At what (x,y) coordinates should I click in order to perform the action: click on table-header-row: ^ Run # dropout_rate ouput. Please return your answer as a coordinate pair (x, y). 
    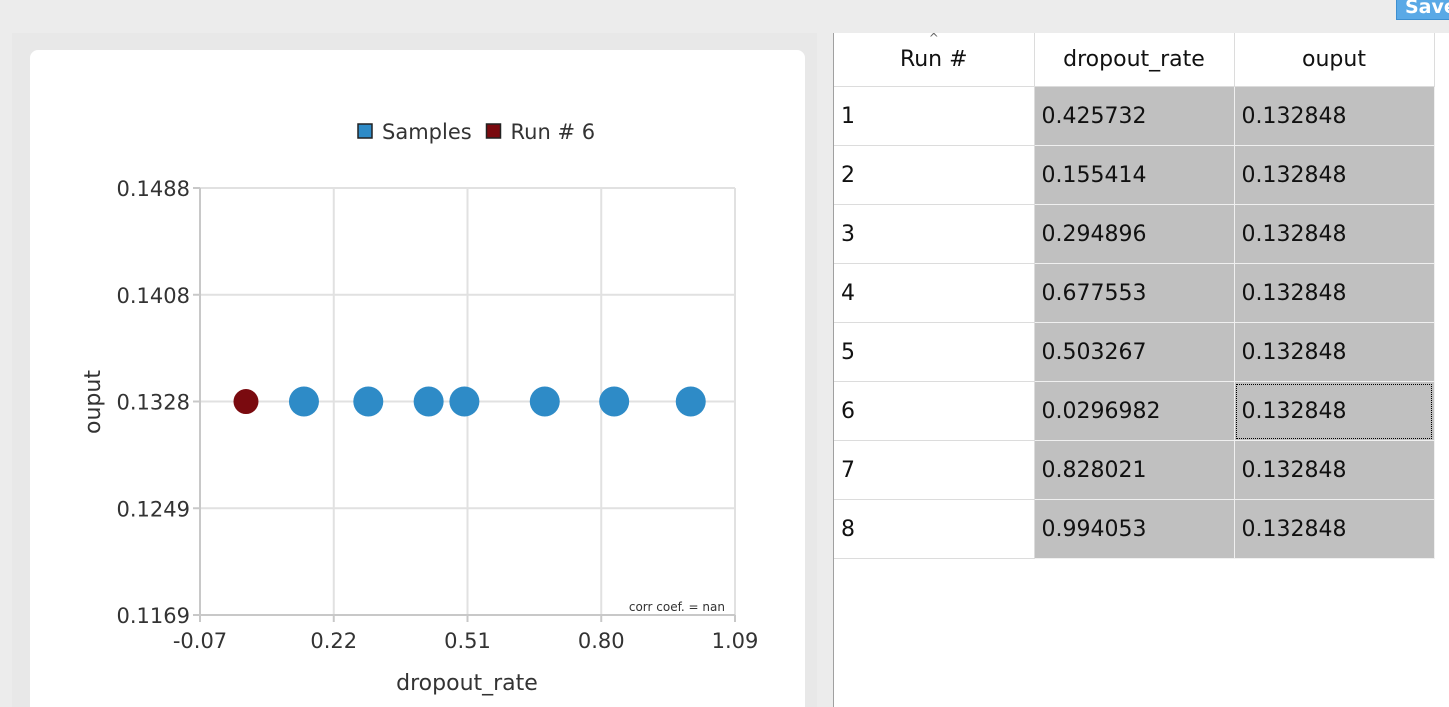
    Looking at the image, I should click on (1134, 59).